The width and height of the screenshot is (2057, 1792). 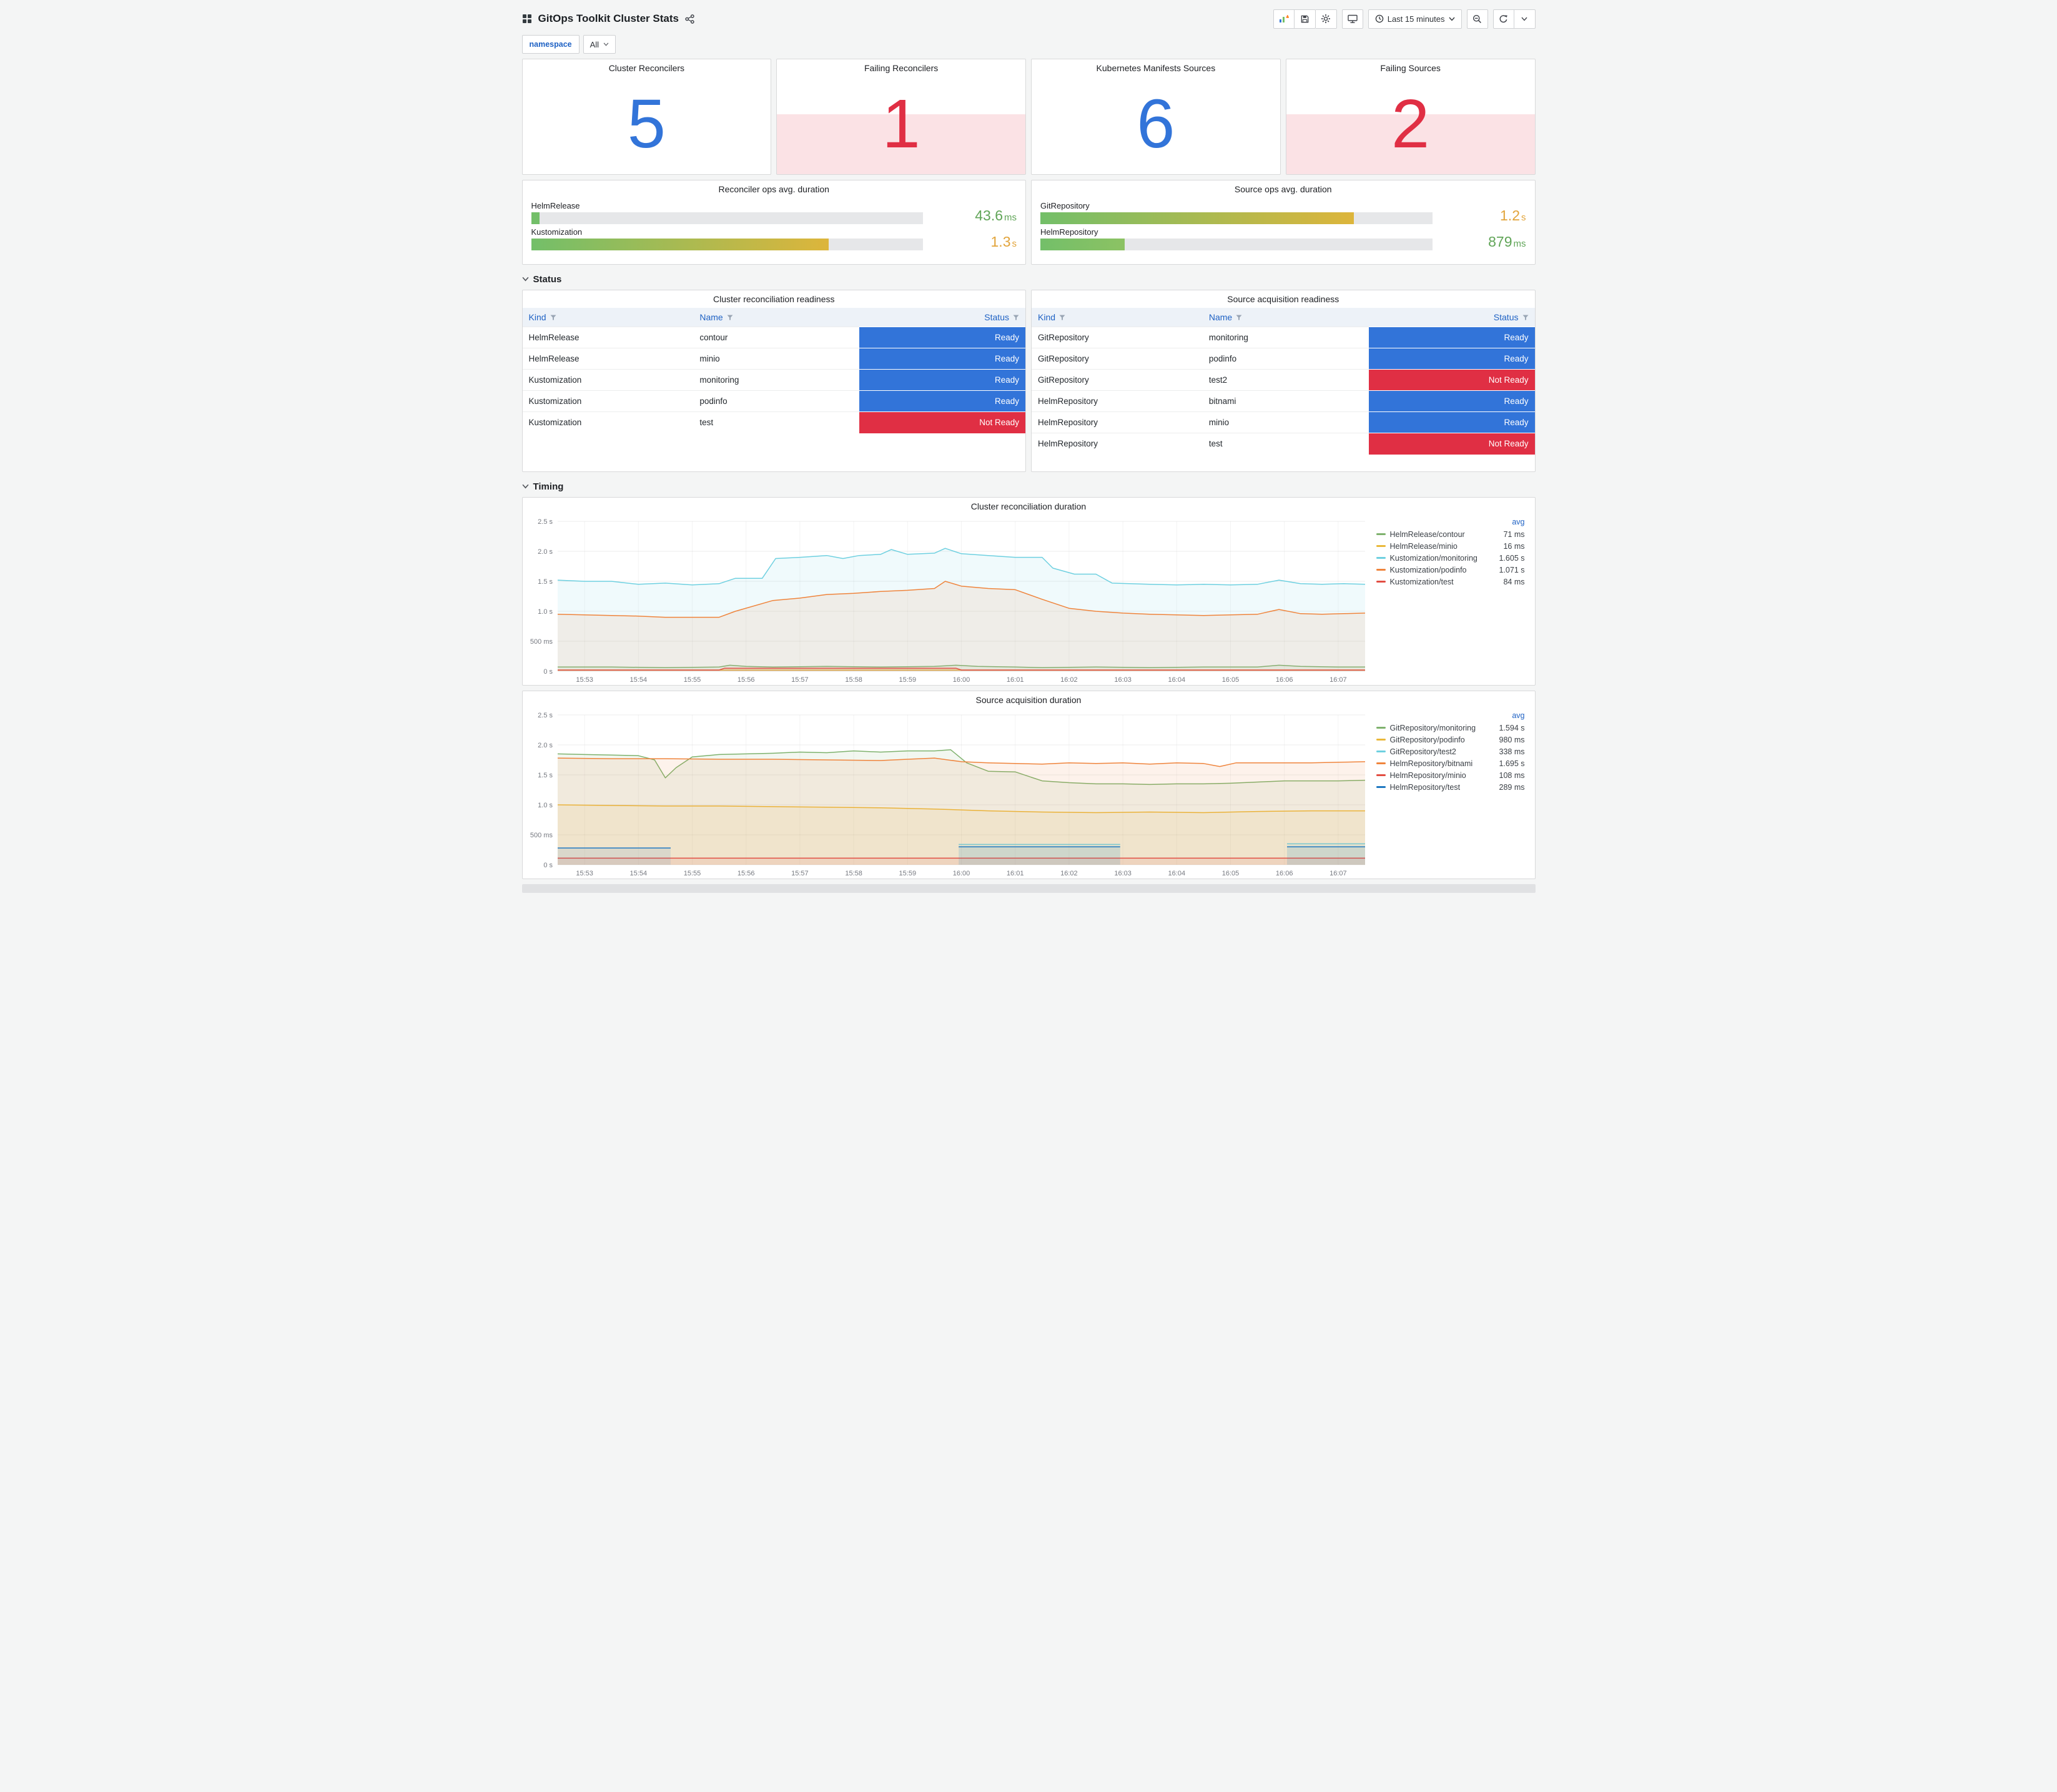 I want to click on panel-title: Source ops avg. duration, so click(x=1283, y=189).